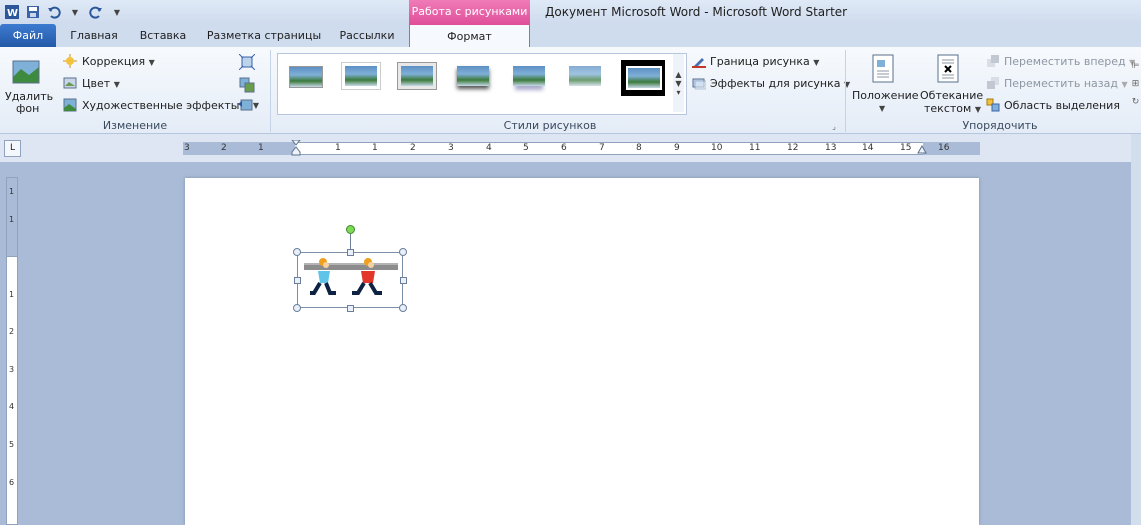 The width and height of the screenshot is (1141, 525). Describe the element at coordinates (161, 105) in the screenshot. I see `artistic-effects-label: Художественные эффекты` at that location.